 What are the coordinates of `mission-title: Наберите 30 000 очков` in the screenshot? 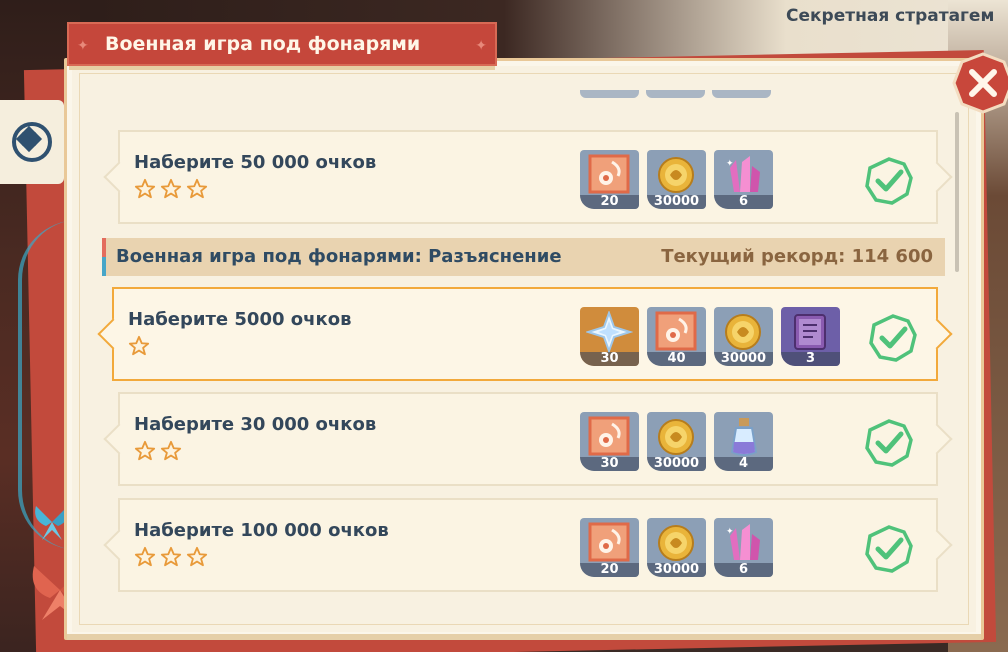 It's located at (255, 424).